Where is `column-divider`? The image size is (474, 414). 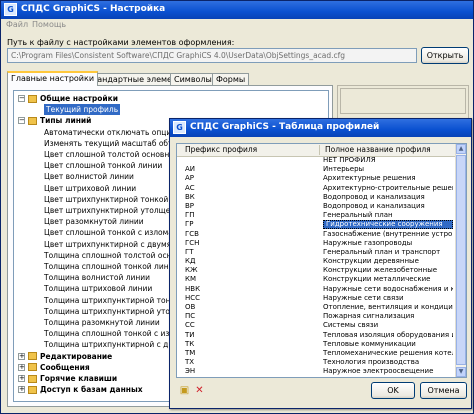 column-divider is located at coordinates (319, 150).